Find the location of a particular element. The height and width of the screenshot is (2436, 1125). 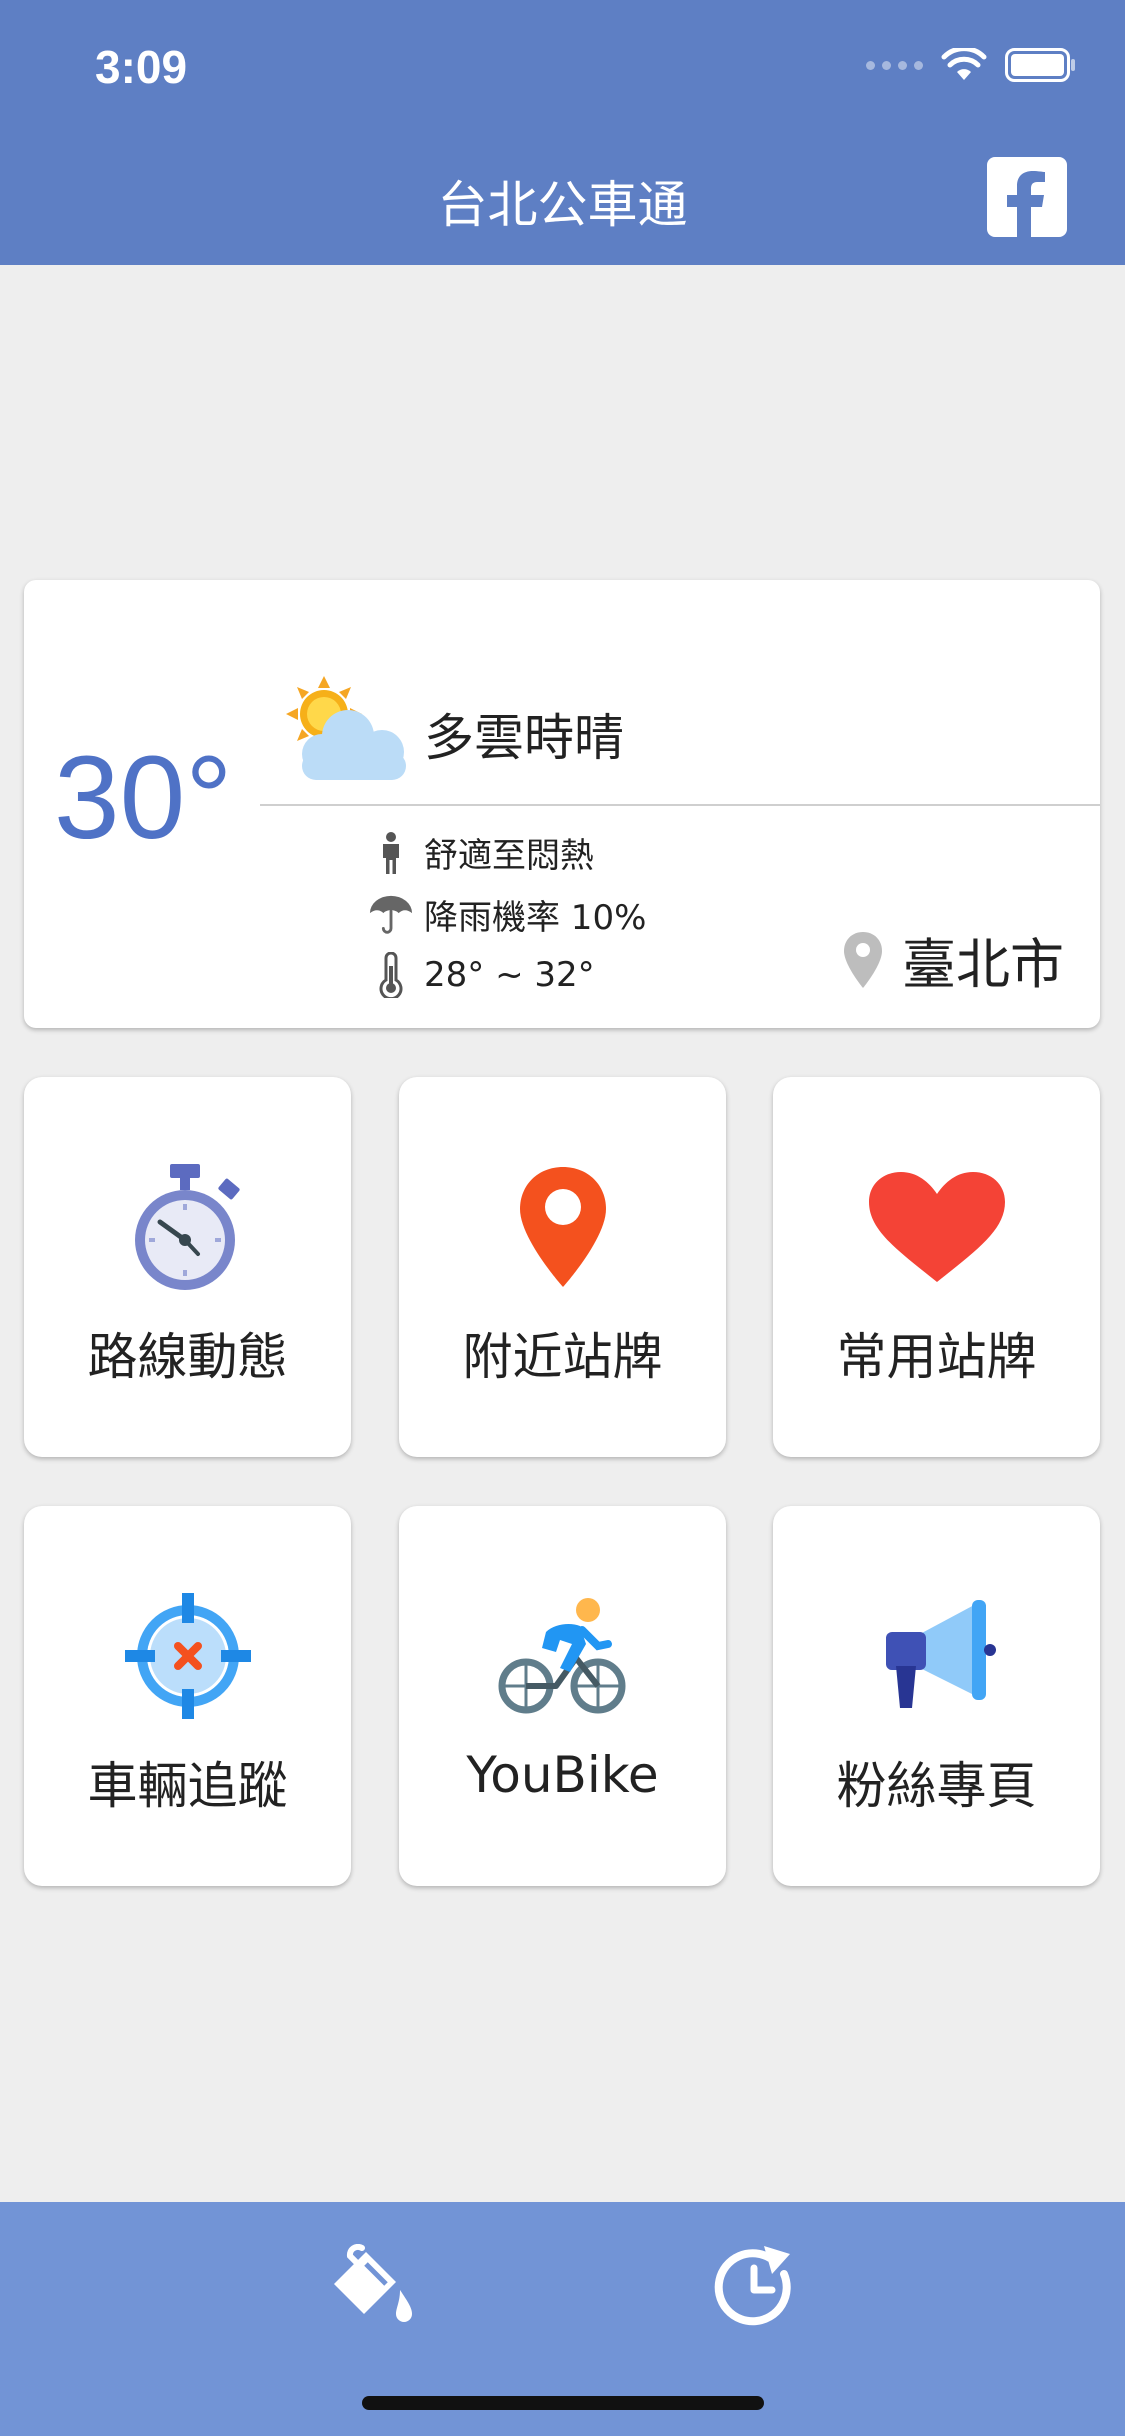

megaphone-icon is located at coordinates (940, 1654).